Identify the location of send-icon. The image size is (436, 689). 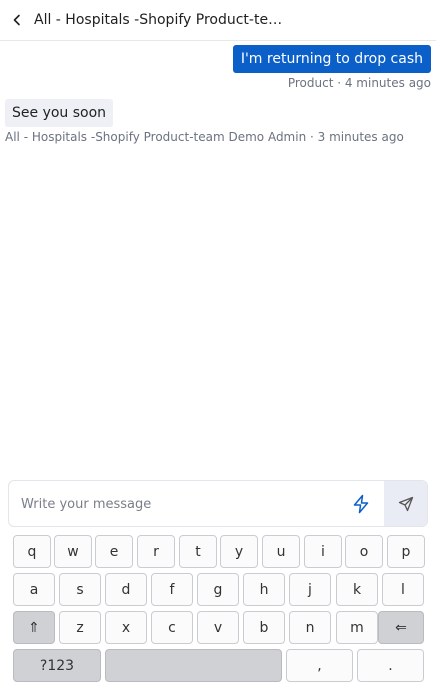
(405, 503).